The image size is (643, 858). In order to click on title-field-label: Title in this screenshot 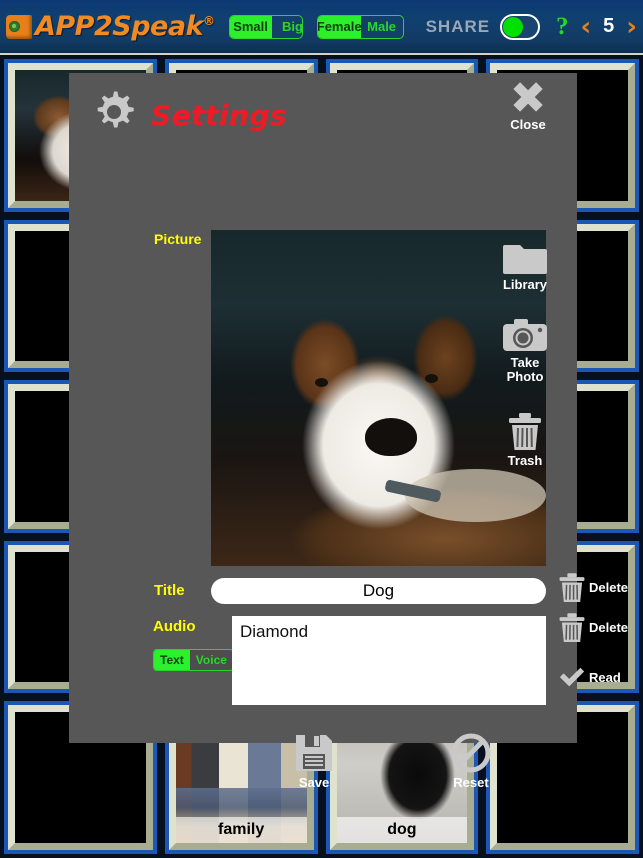, I will do `click(169, 590)`.